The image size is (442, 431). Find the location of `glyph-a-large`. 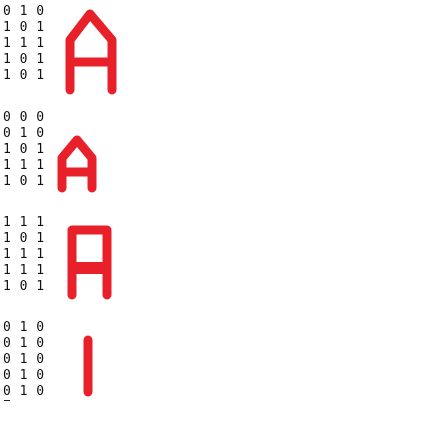

glyph-a-large is located at coordinates (91, 52).